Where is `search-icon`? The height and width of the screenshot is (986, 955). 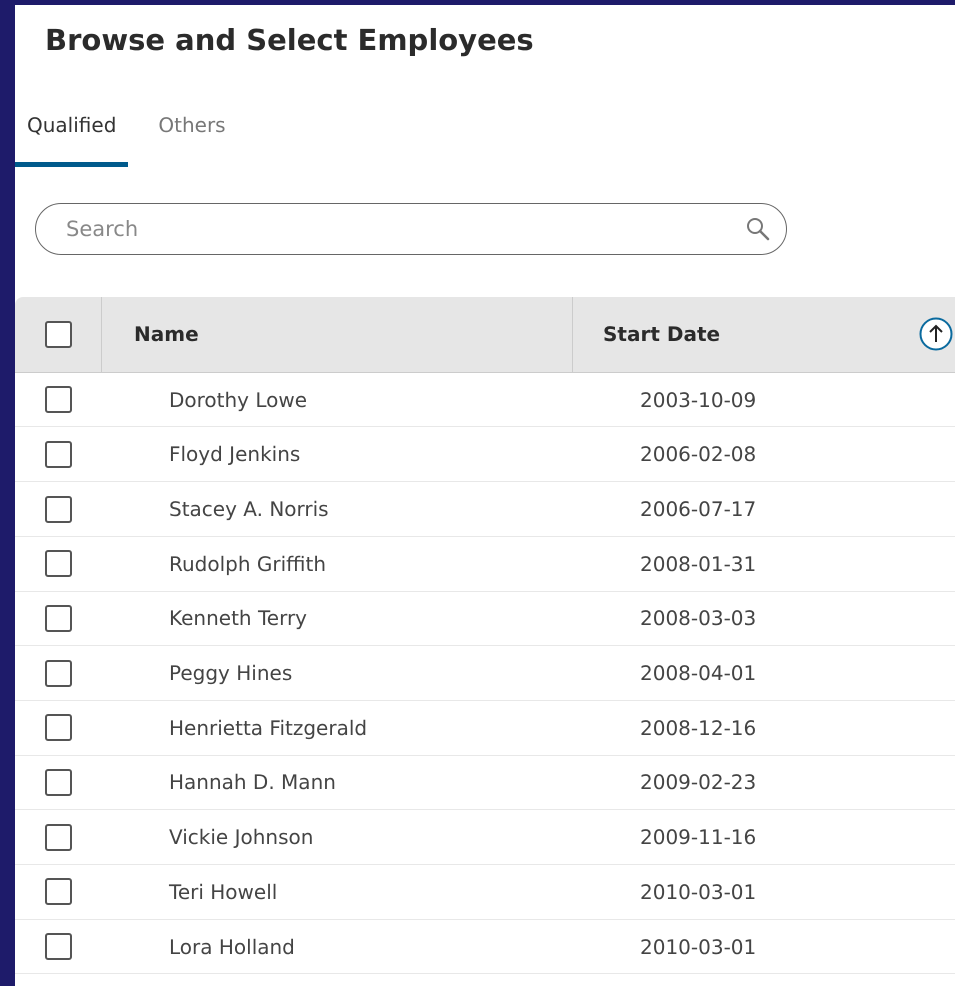
search-icon is located at coordinates (758, 229).